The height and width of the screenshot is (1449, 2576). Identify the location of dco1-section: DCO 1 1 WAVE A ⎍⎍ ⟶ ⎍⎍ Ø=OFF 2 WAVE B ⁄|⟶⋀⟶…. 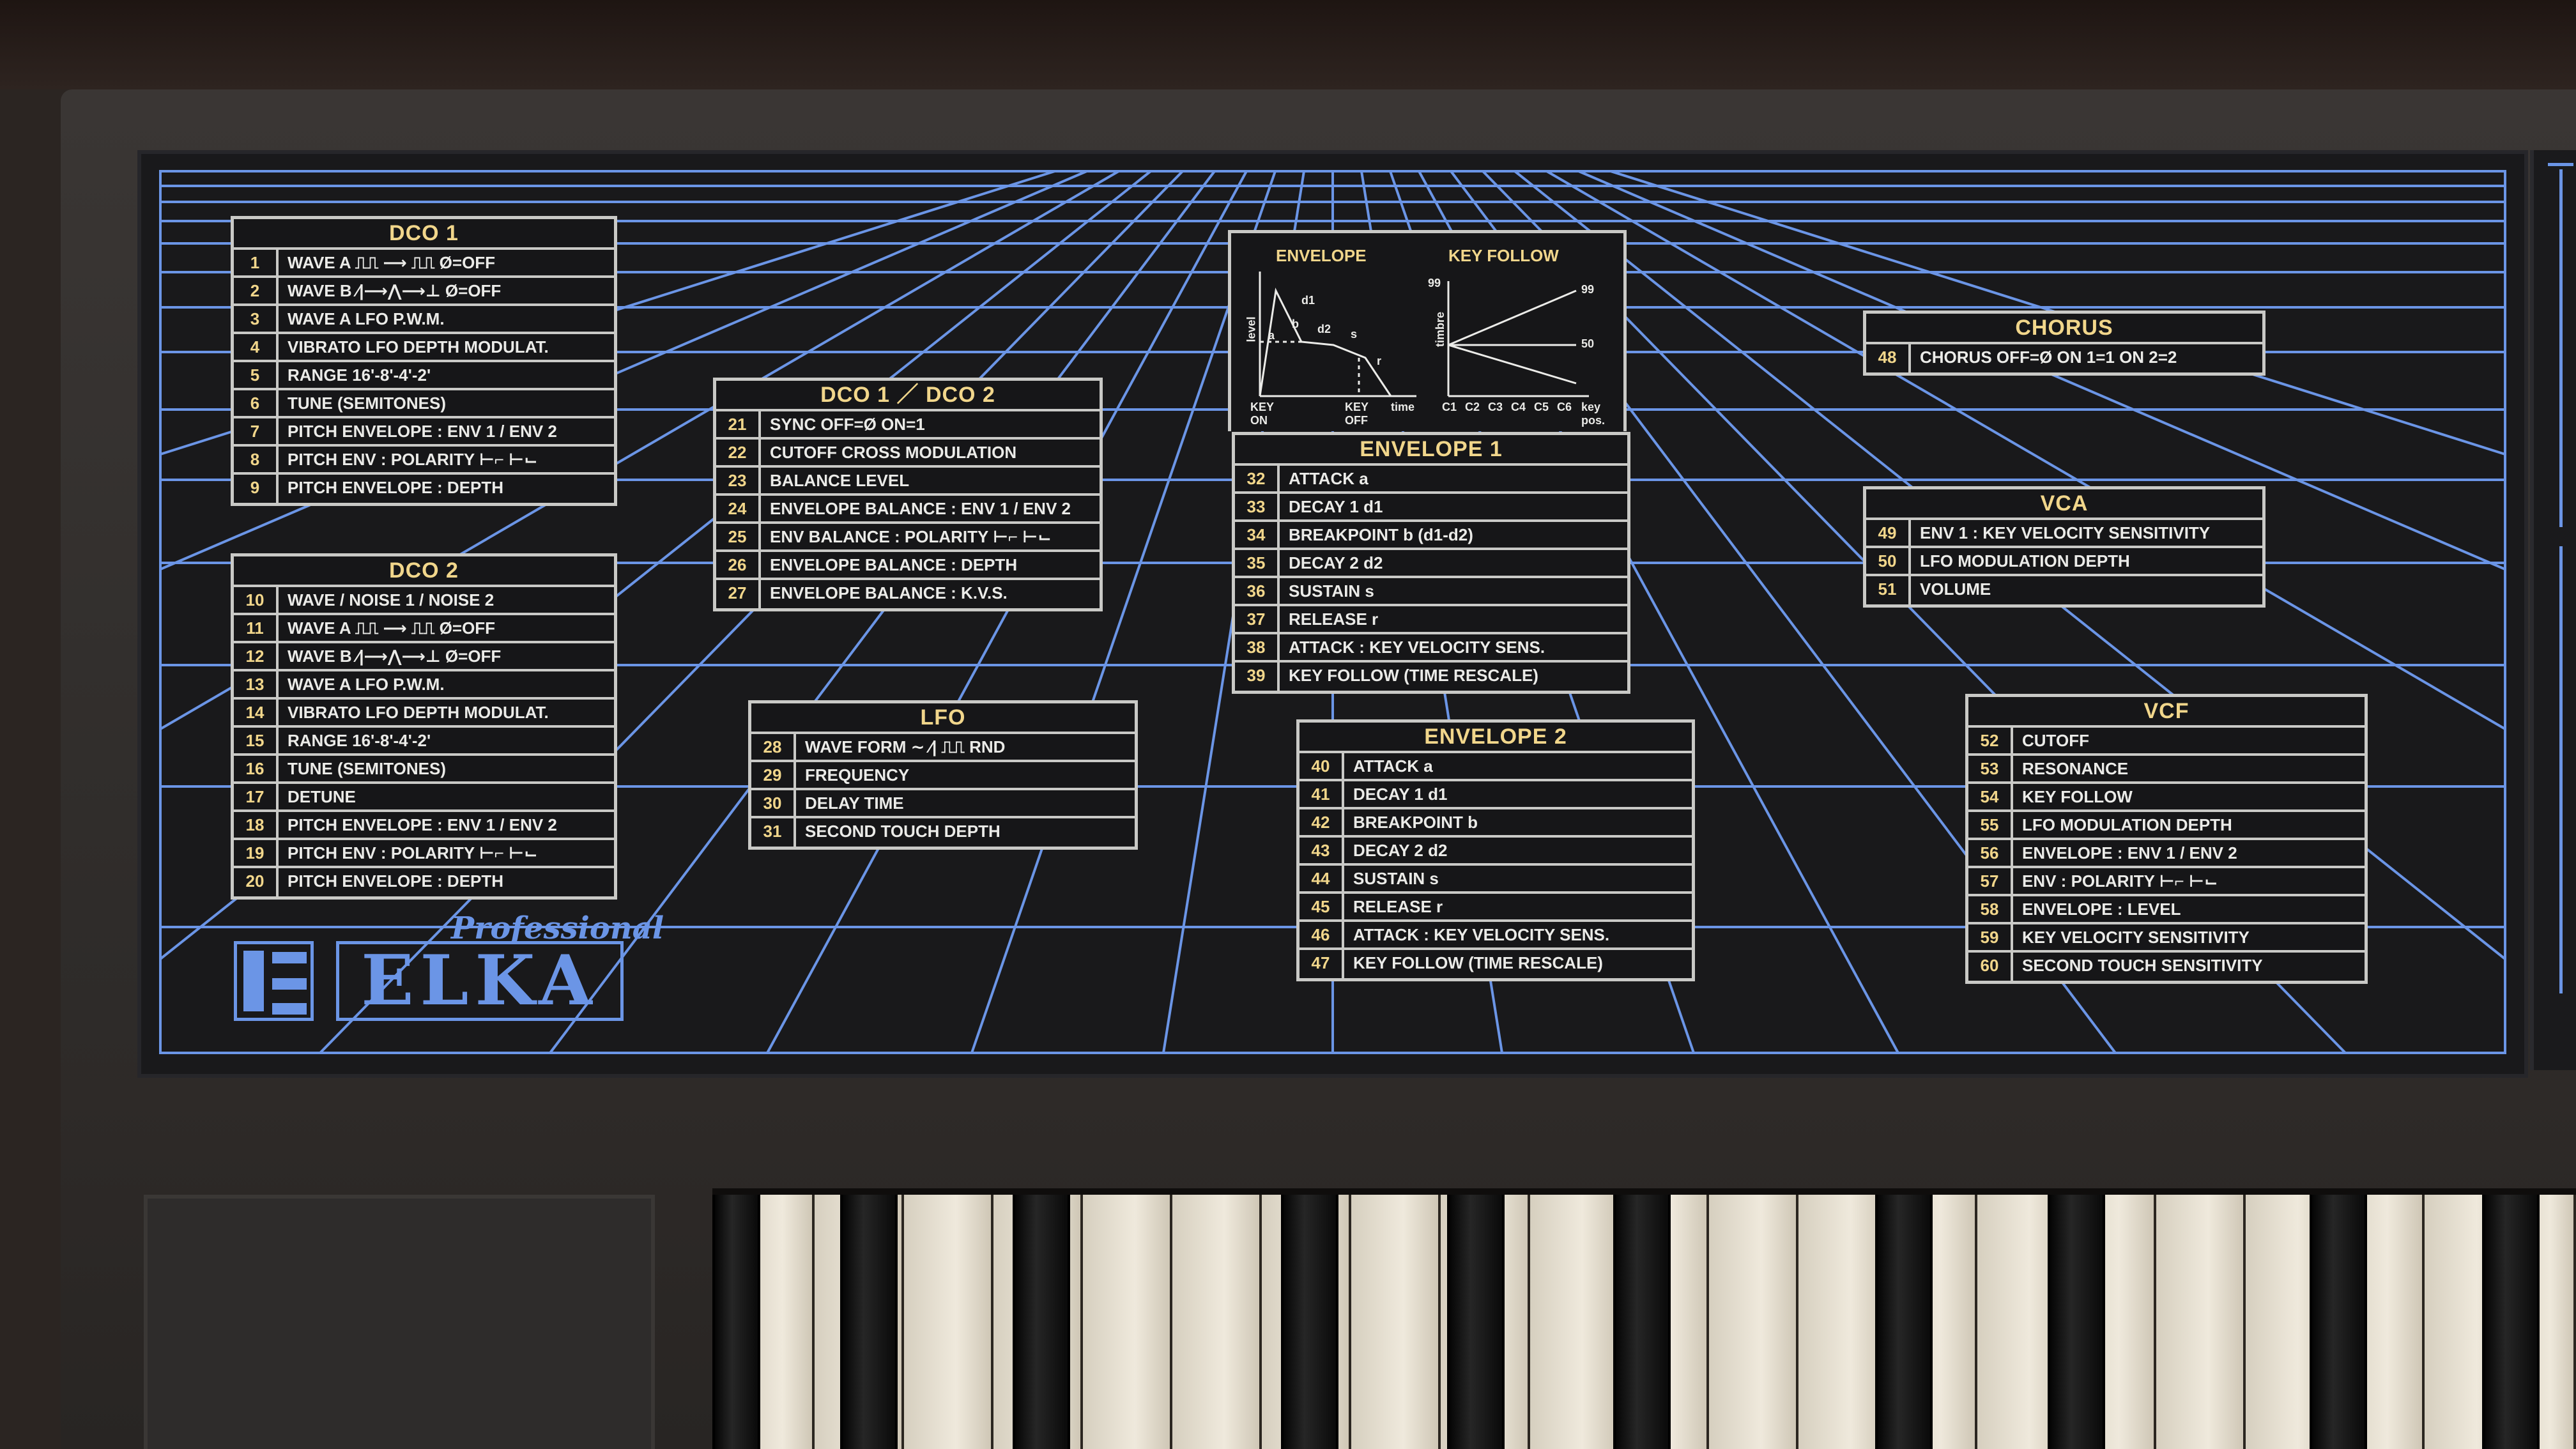
(424, 361).